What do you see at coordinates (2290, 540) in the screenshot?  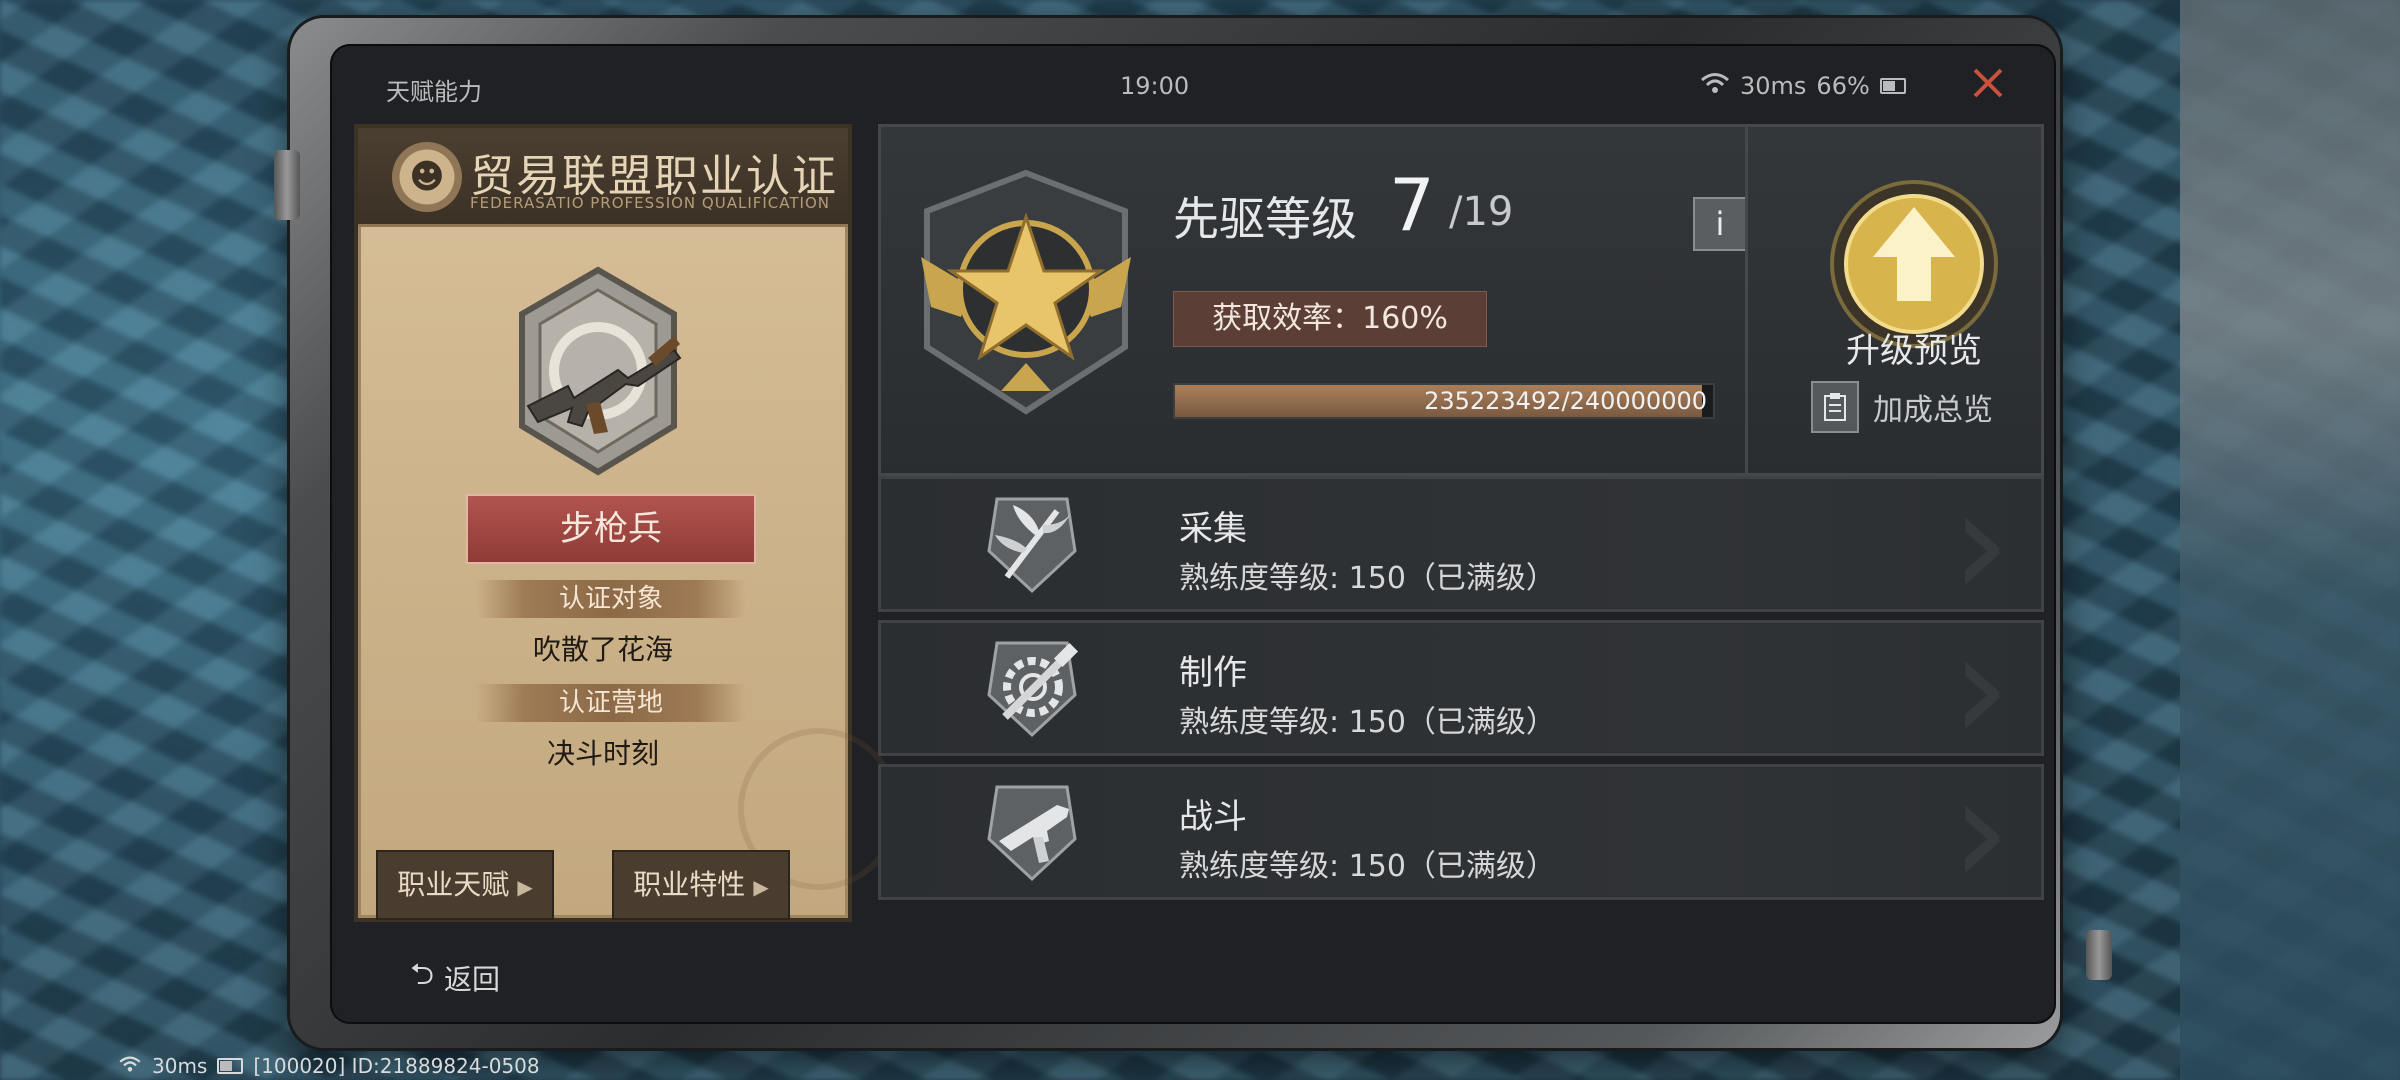 I see `background-wall` at bounding box center [2290, 540].